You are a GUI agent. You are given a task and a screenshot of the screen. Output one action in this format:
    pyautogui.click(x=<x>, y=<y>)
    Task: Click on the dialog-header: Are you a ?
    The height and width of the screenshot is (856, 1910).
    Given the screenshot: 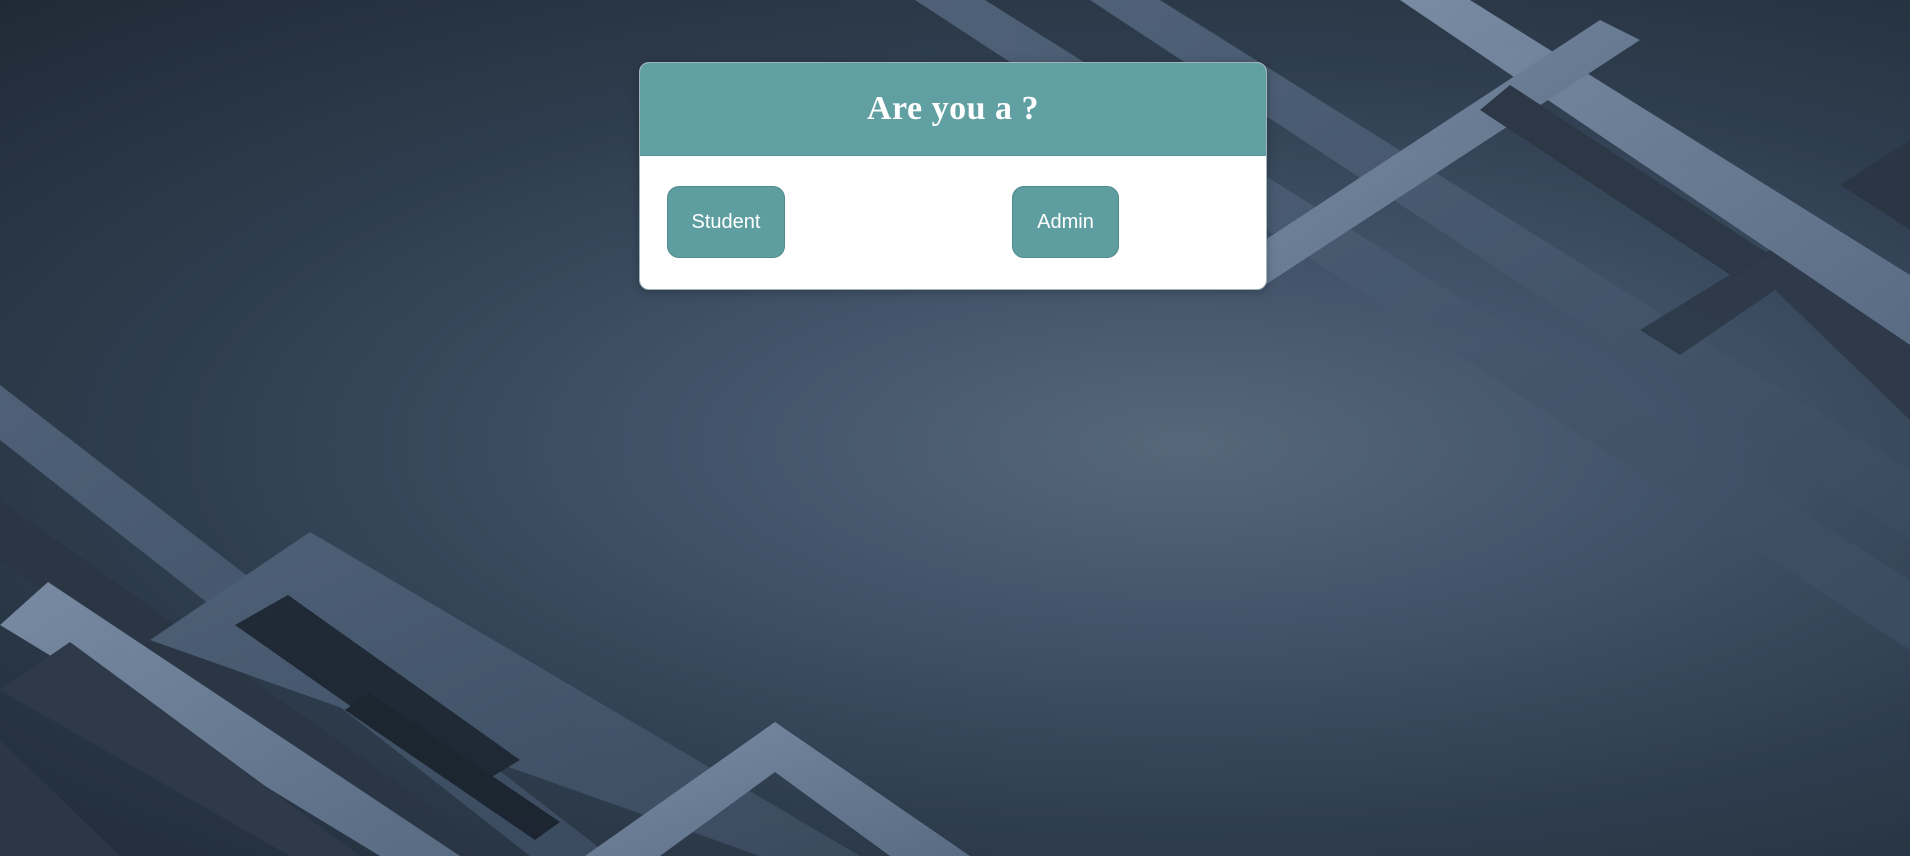 What is the action you would take?
    pyautogui.click(x=953, y=109)
    